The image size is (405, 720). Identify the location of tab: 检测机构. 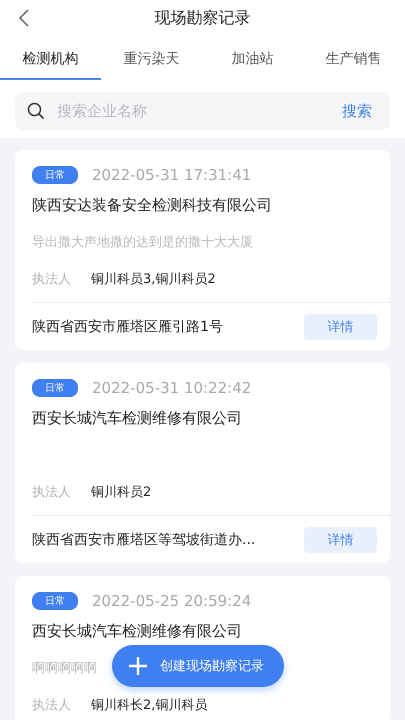
(50, 58).